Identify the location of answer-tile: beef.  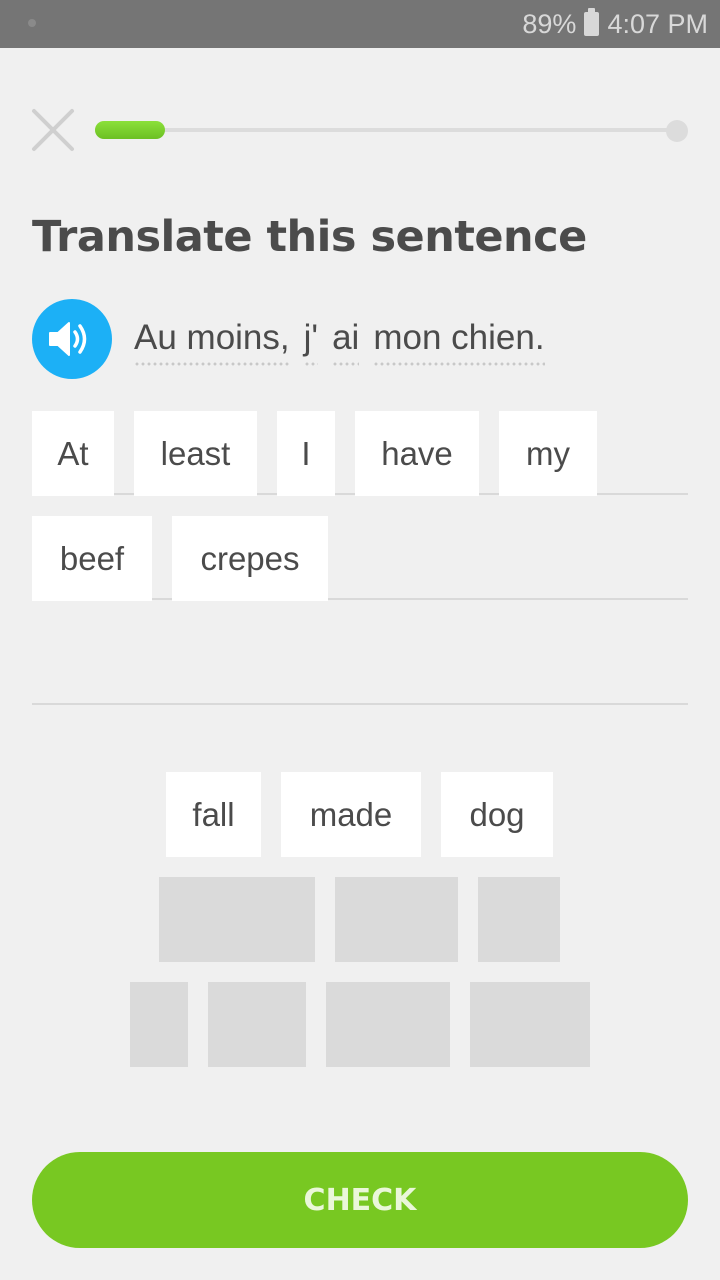
(92, 558).